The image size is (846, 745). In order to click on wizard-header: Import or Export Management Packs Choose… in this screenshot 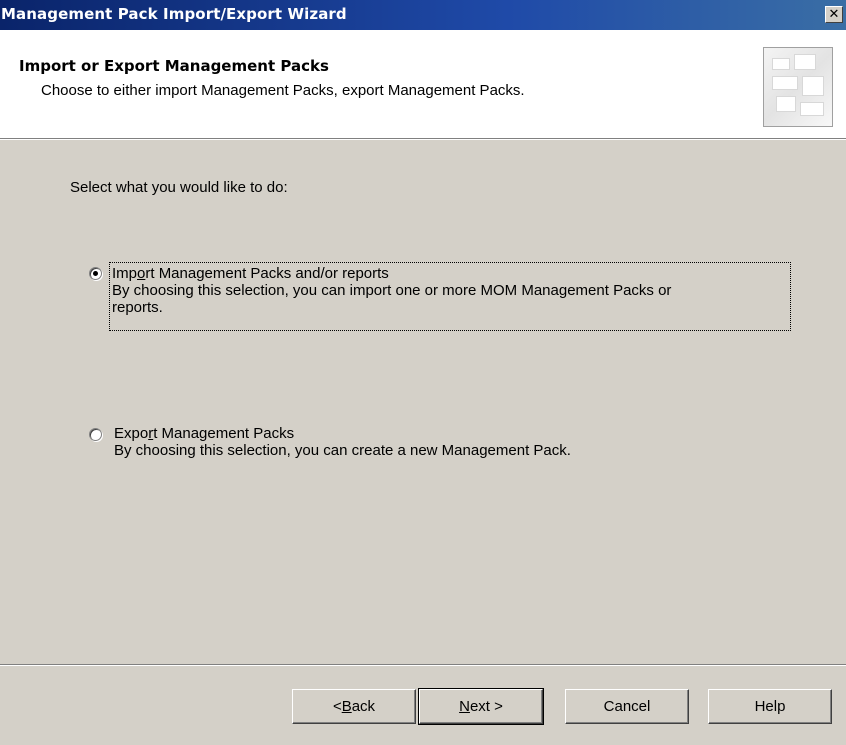, I will do `click(423, 84)`.